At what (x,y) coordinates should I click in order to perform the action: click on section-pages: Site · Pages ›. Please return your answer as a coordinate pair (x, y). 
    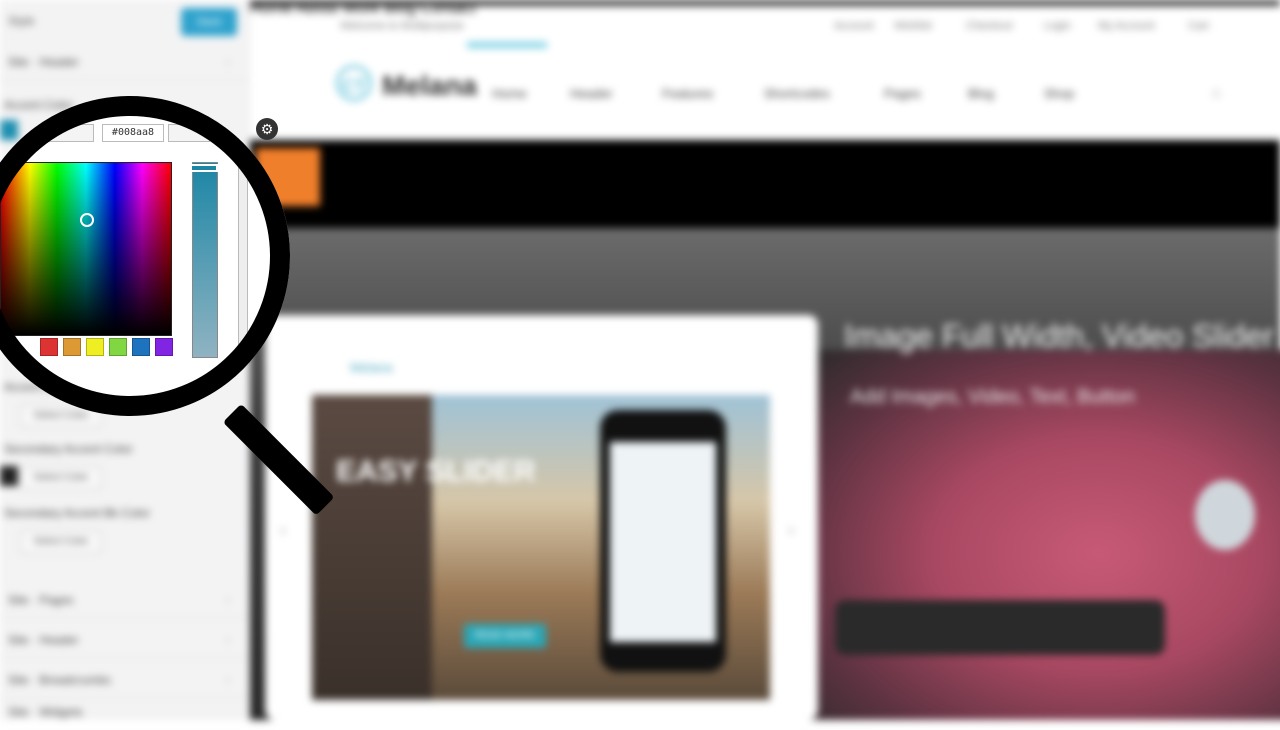
    Looking at the image, I should click on (124, 600).